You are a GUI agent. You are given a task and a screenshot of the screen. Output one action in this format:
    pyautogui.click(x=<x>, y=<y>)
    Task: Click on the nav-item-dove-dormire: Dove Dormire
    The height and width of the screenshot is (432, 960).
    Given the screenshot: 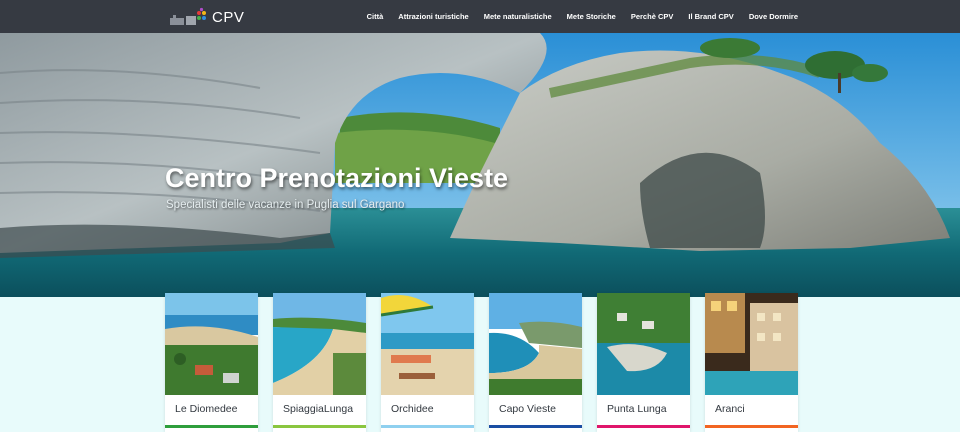 What is the action you would take?
    pyautogui.click(x=773, y=16)
    